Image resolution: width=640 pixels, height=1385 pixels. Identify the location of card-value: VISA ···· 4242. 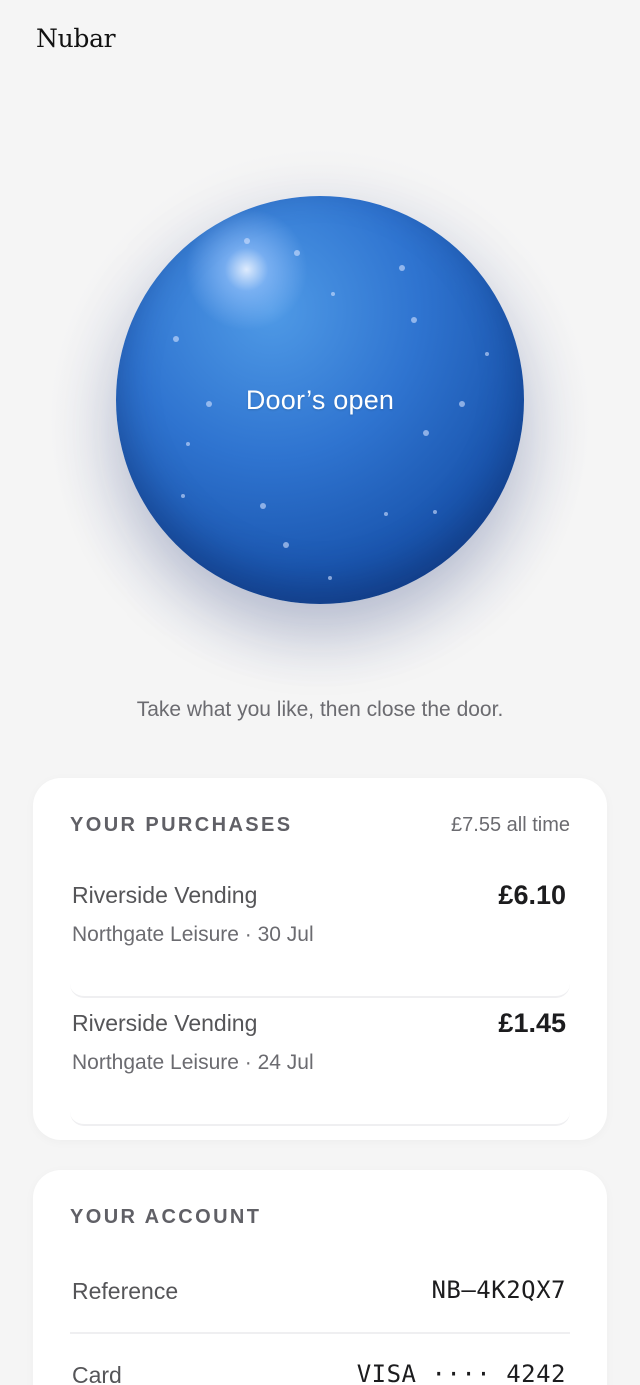
(461, 1372).